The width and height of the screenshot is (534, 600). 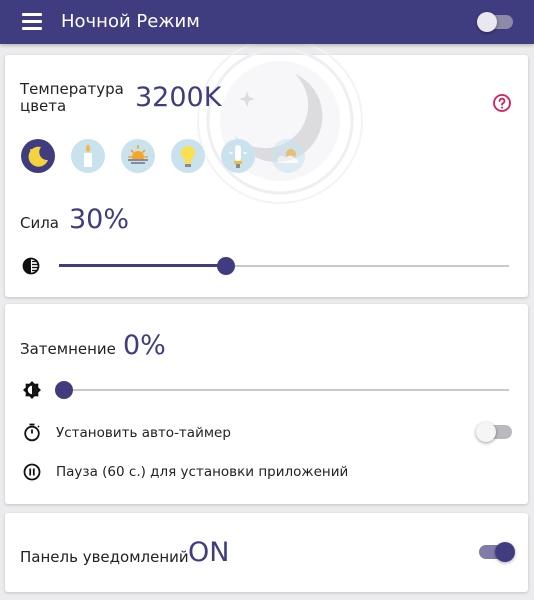 I want to click on preset-daylight, so click(x=288, y=156).